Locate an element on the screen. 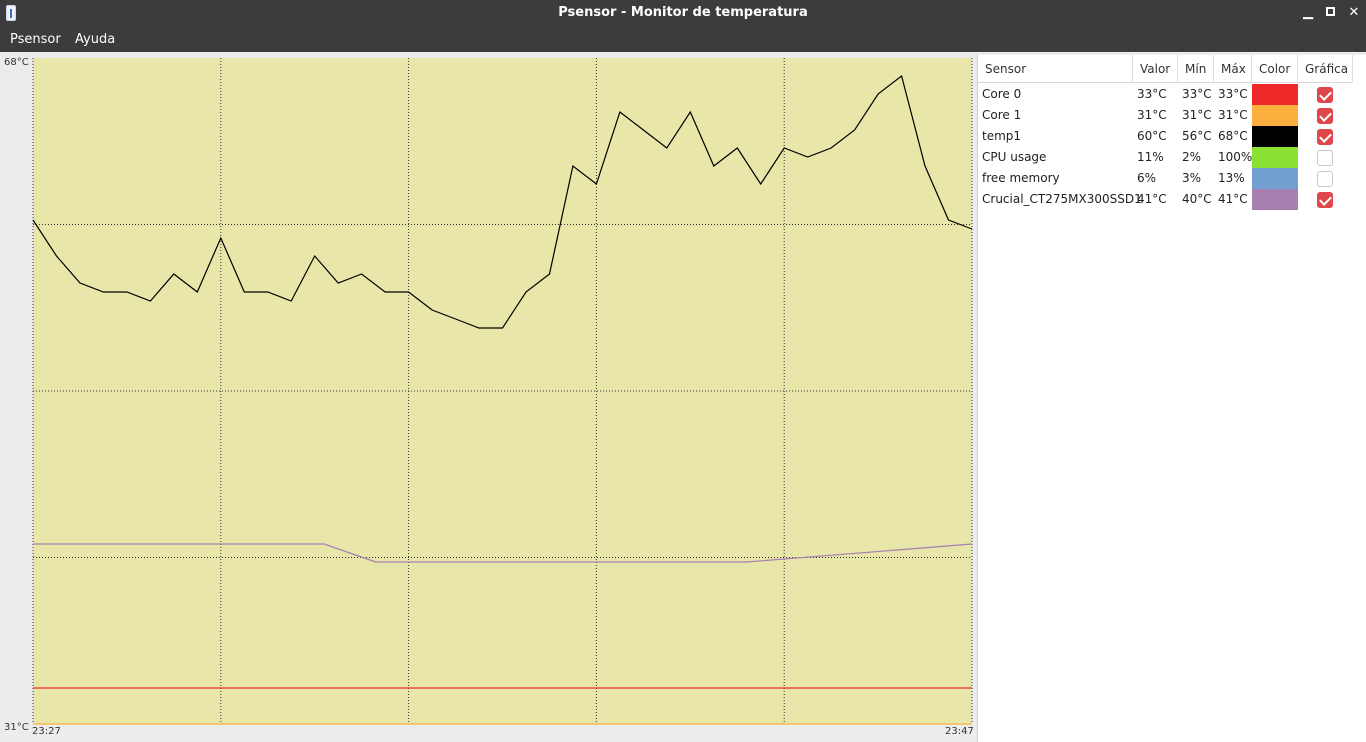  x-end-label: 23:47 is located at coordinates (959, 731).